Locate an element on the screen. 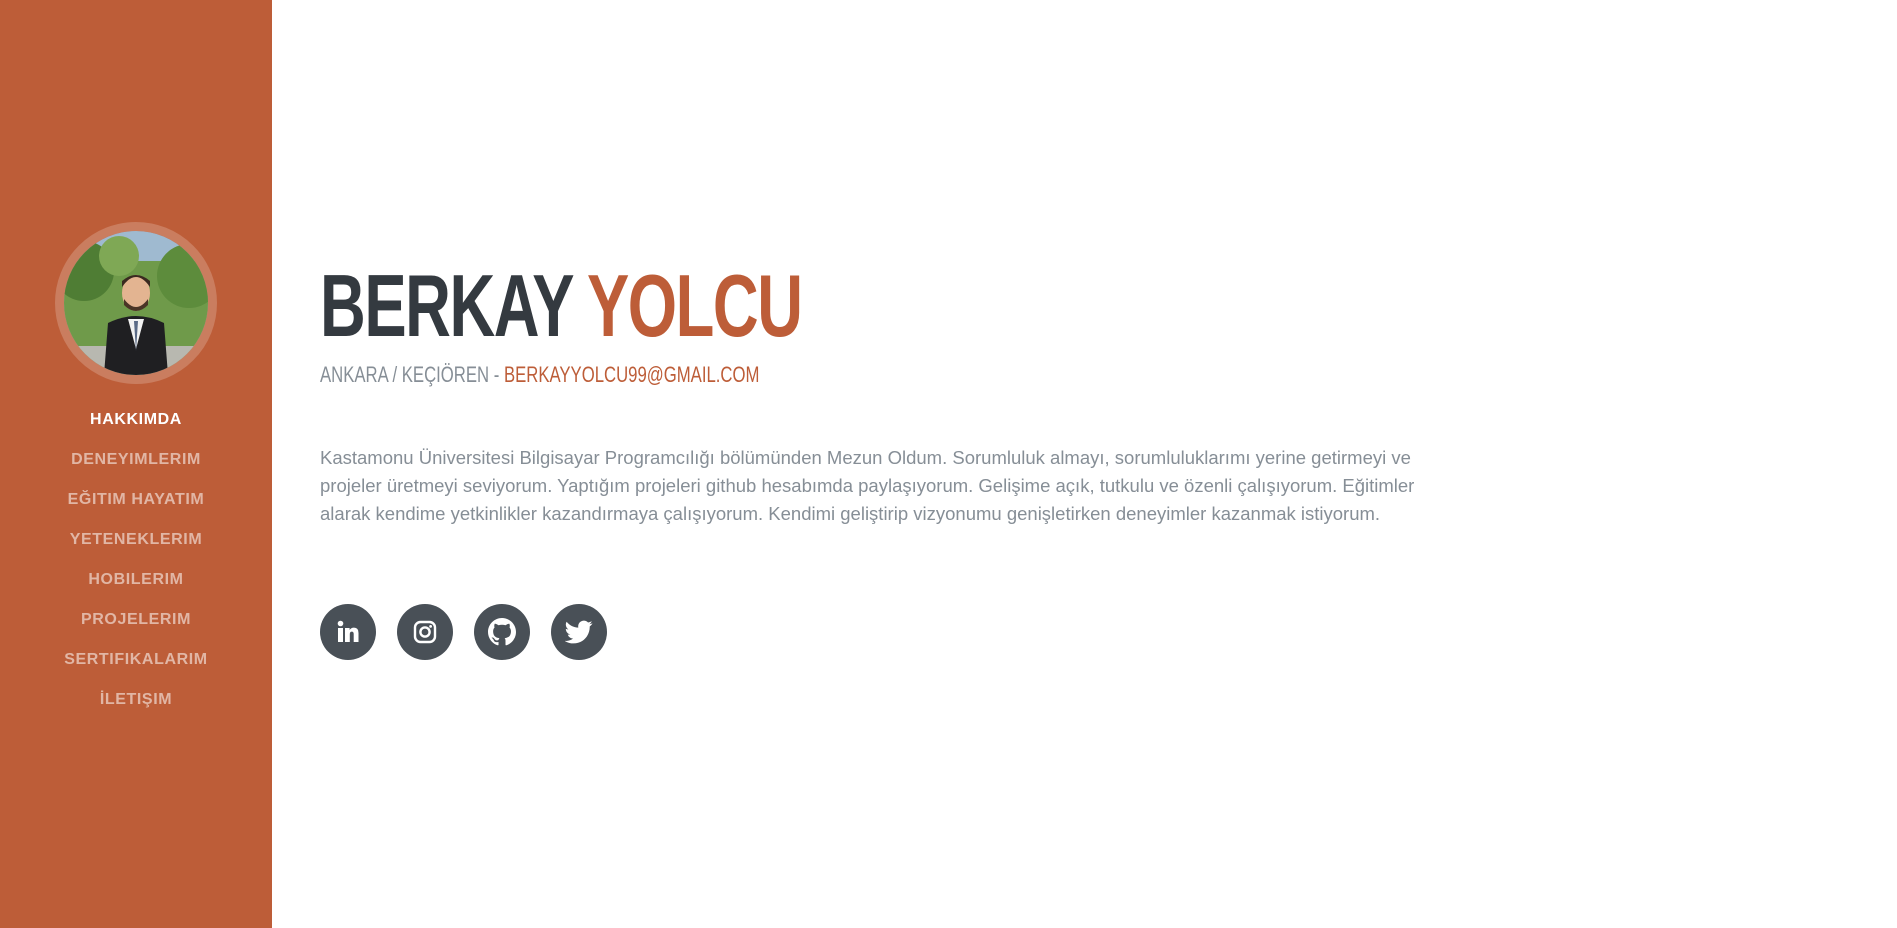  first-name: BERKAY is located at coordinates (446, 305).